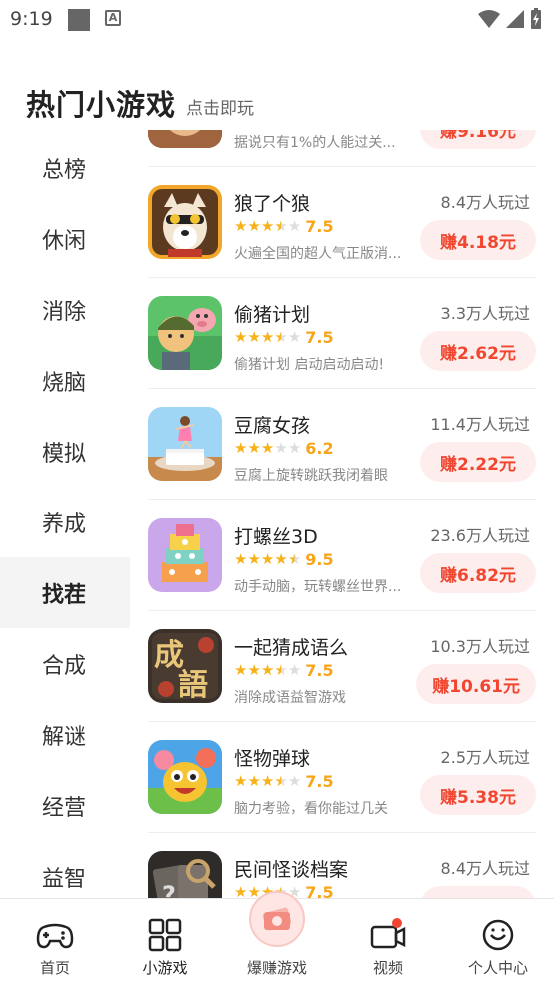  What do you see at coordinates (478, 139) in the screenshot?
I see `earn-button: 赚9.16元` at bounding box center [478, 139].